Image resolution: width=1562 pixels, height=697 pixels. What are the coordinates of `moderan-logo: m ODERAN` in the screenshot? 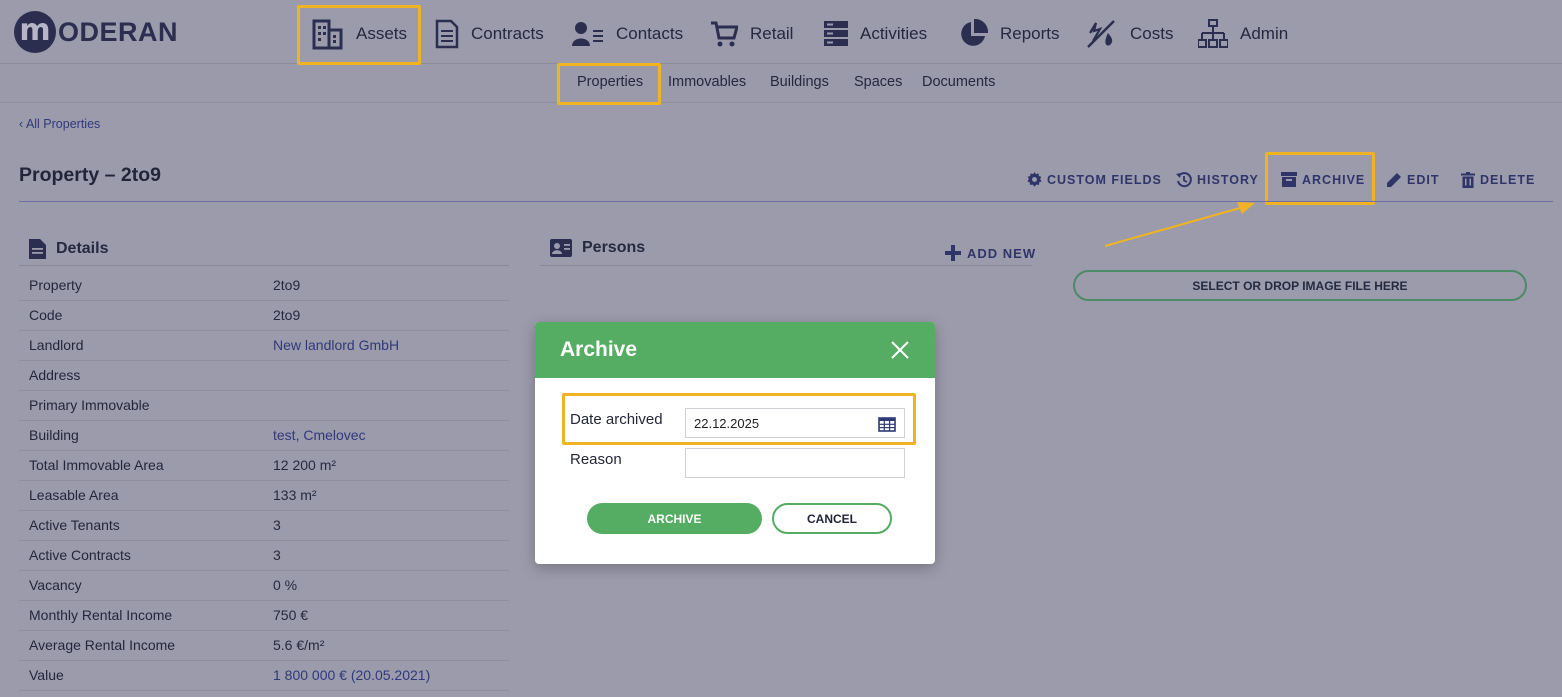 It's located at (96, 32).